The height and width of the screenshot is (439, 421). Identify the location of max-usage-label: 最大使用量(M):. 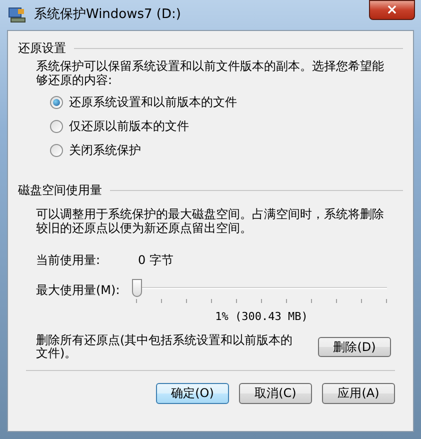
(78, 290).